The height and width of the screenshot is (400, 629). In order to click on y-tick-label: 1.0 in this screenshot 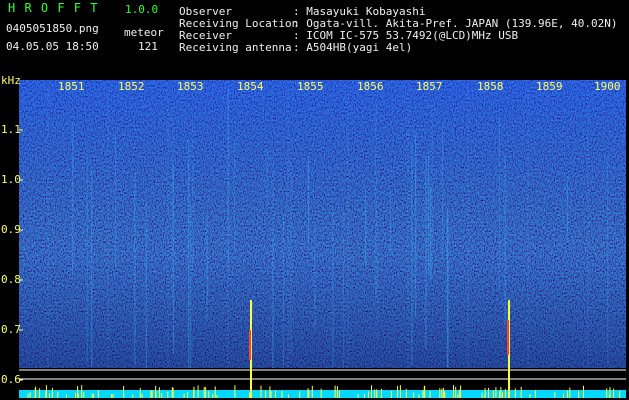, I will do `click(11, 179)`.